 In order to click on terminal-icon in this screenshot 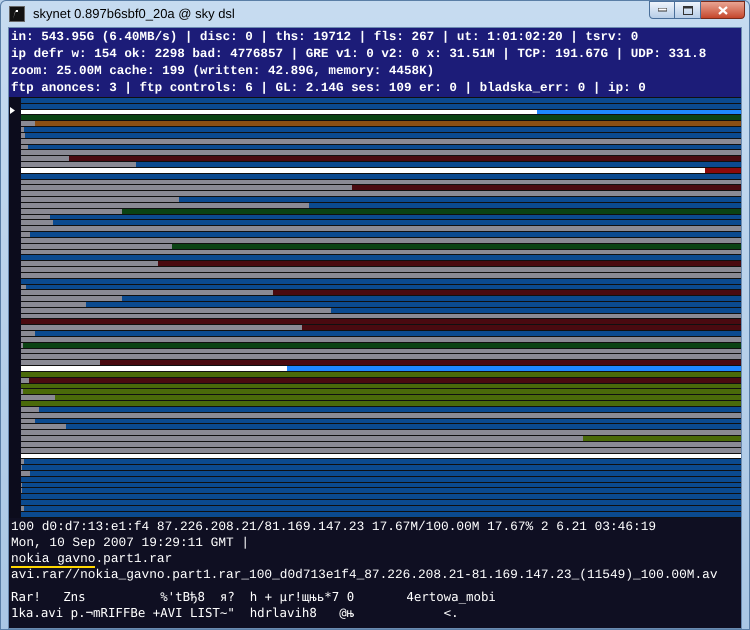, I will do `click(17, 14)`.